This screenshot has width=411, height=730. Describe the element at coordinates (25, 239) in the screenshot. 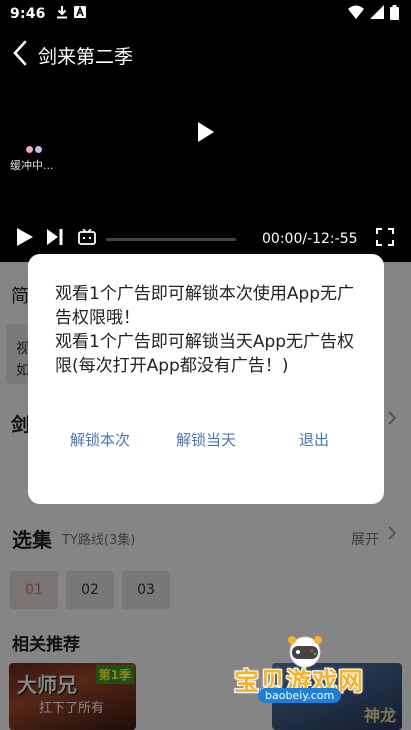

I see `play-icon` at that location.